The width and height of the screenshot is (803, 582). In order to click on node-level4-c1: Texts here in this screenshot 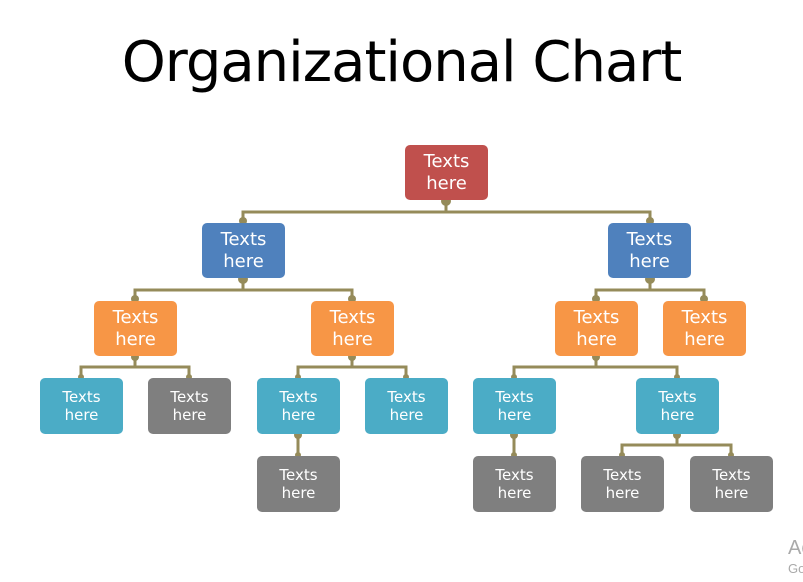, I will do `click(514, 484)`.